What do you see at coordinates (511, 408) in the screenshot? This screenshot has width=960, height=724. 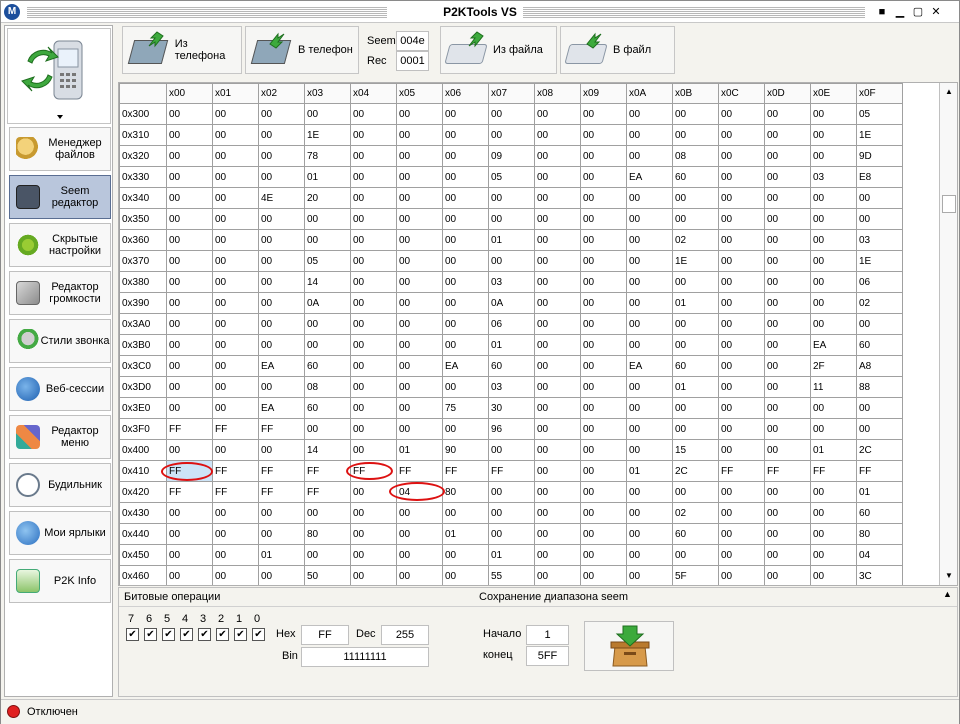 I see `hex-cell: 30` at bounding box center [511, 408].